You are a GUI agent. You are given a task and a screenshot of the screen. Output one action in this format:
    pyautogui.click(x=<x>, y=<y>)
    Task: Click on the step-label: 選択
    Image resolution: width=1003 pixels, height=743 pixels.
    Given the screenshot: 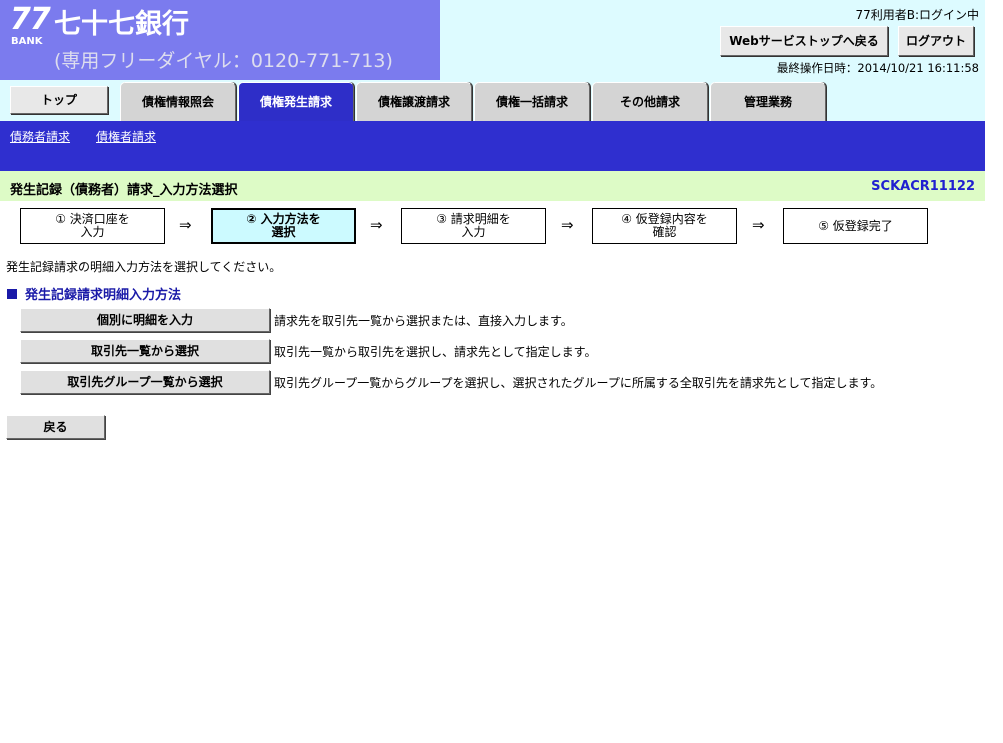 What is the action you would take?
    pyautogui.click(x=283, y=232)
    